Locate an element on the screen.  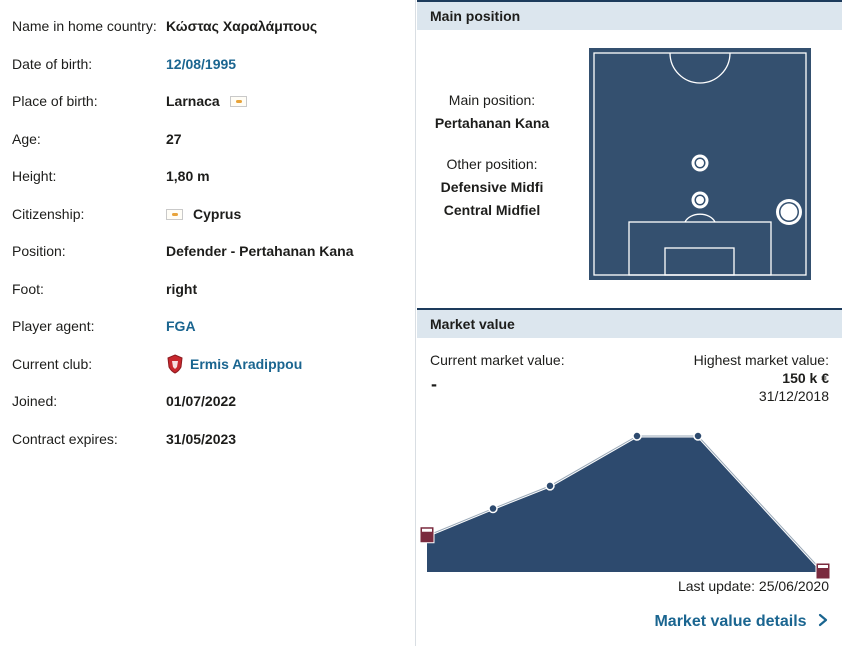
market-value-chart is located at coordinates (625, 505).